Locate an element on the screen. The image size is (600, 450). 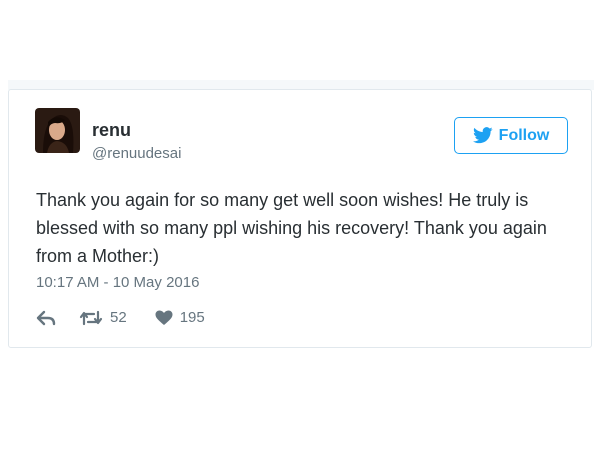
retweet-button: 52 is located at coordinates (103, 317).